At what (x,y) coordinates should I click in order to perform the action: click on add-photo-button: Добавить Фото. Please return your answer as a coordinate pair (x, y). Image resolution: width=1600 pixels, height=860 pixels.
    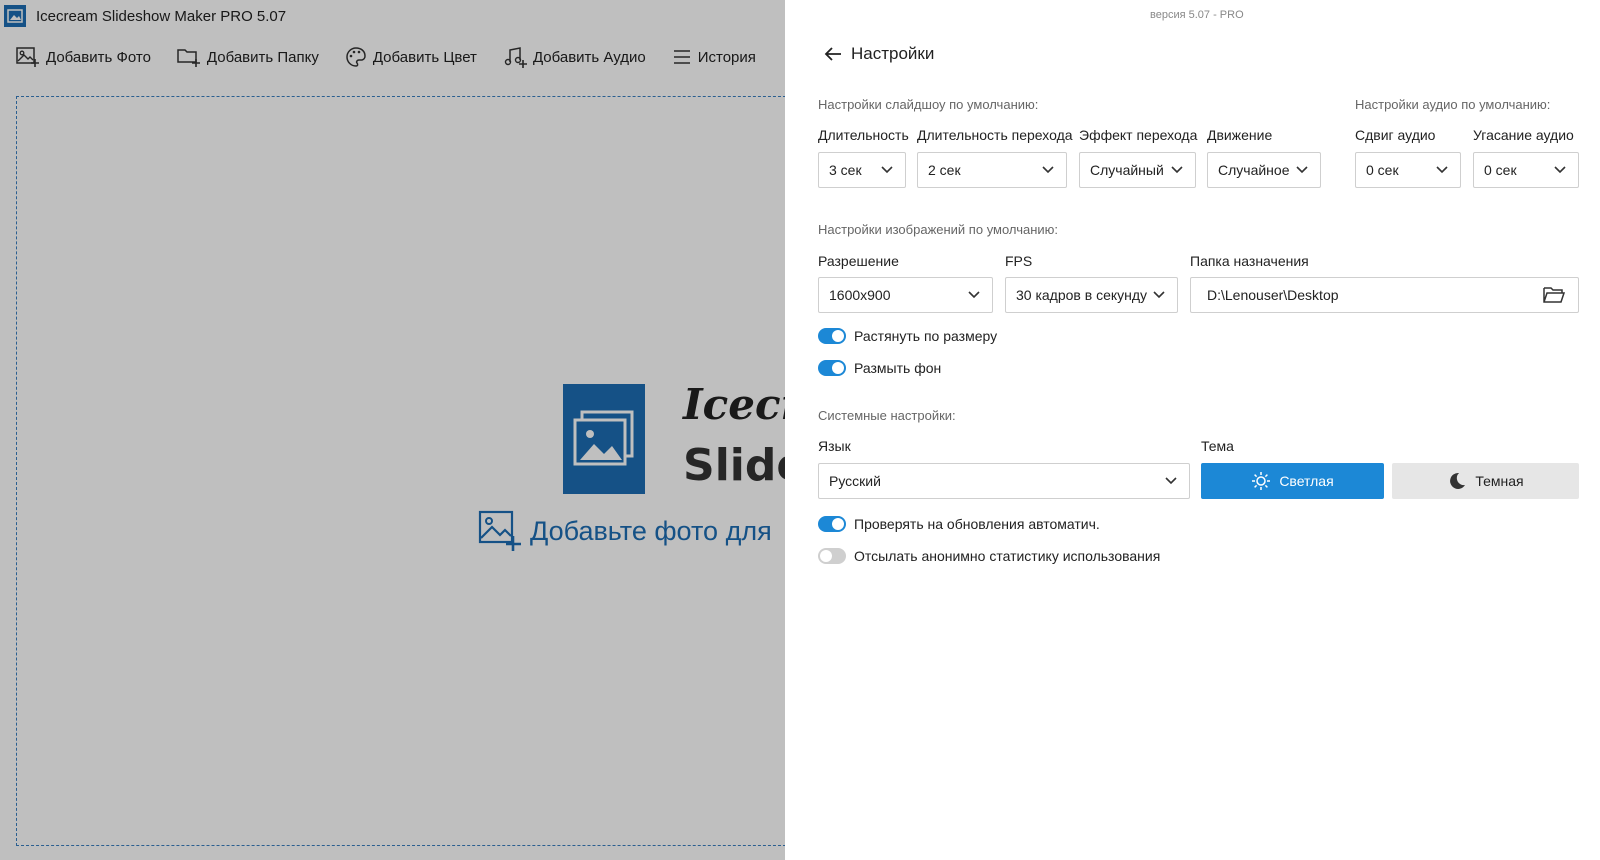
    Looking at the image, I should click on (83, 57).